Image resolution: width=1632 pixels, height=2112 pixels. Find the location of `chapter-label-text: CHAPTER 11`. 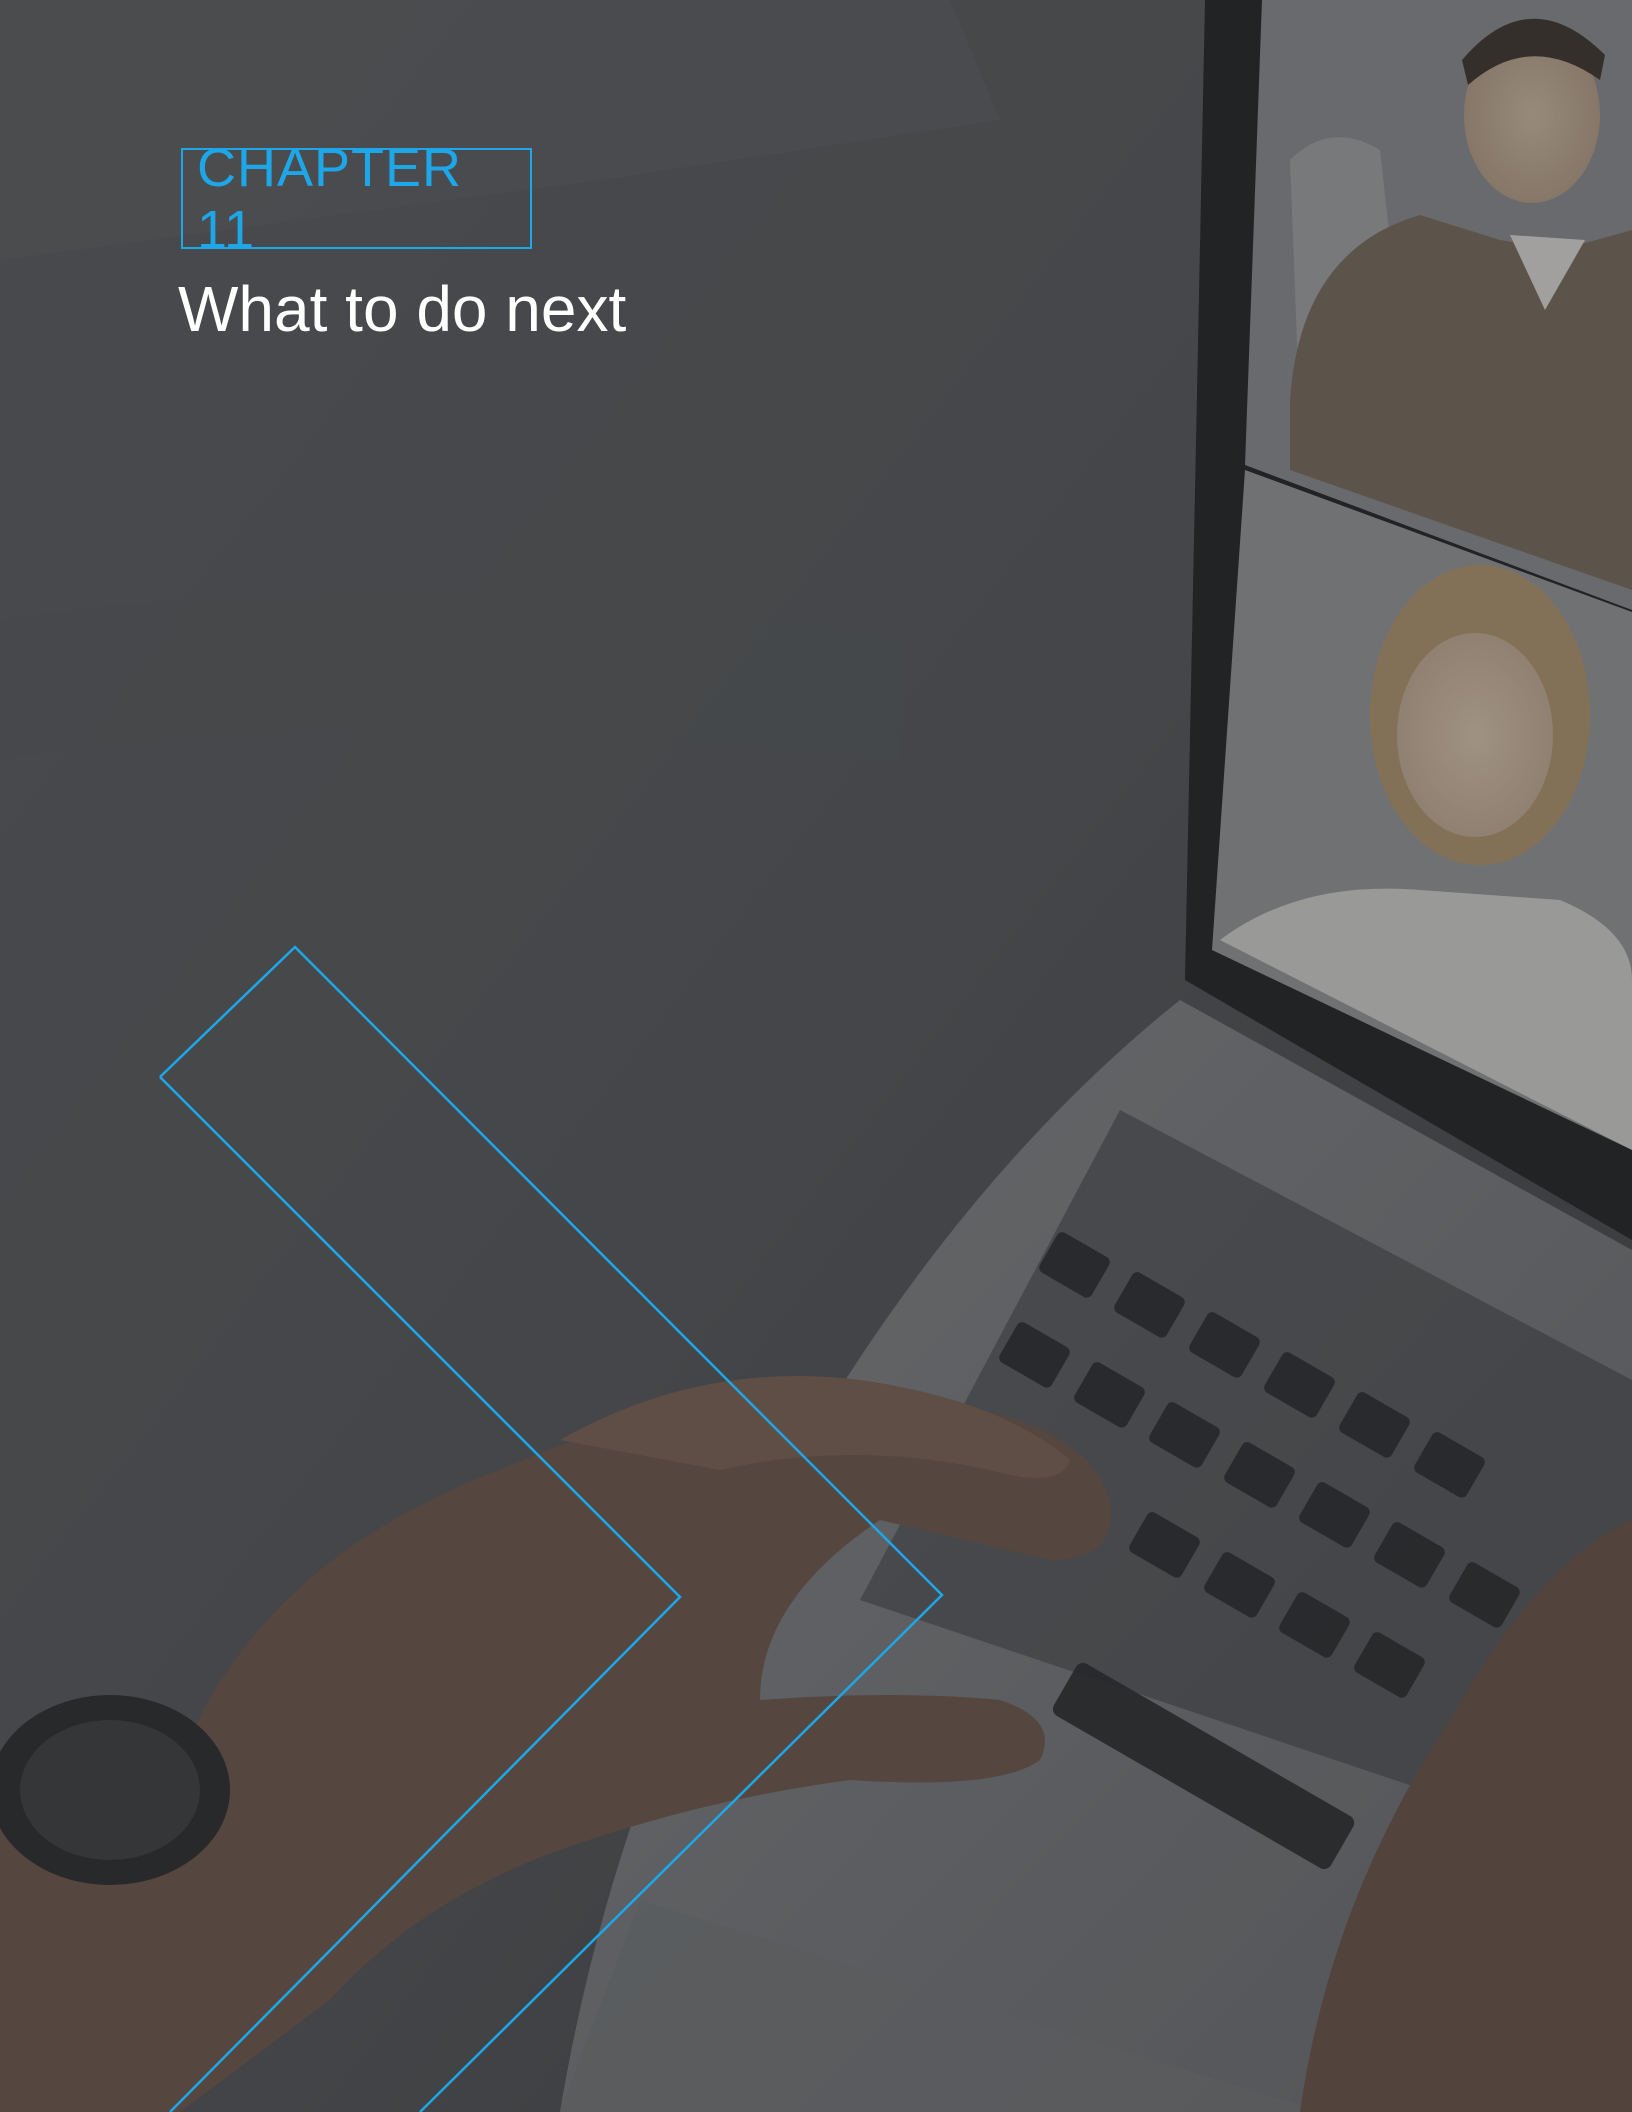

chapter-label-text: CHAPTER 11 is located at coordinates (330, 198).